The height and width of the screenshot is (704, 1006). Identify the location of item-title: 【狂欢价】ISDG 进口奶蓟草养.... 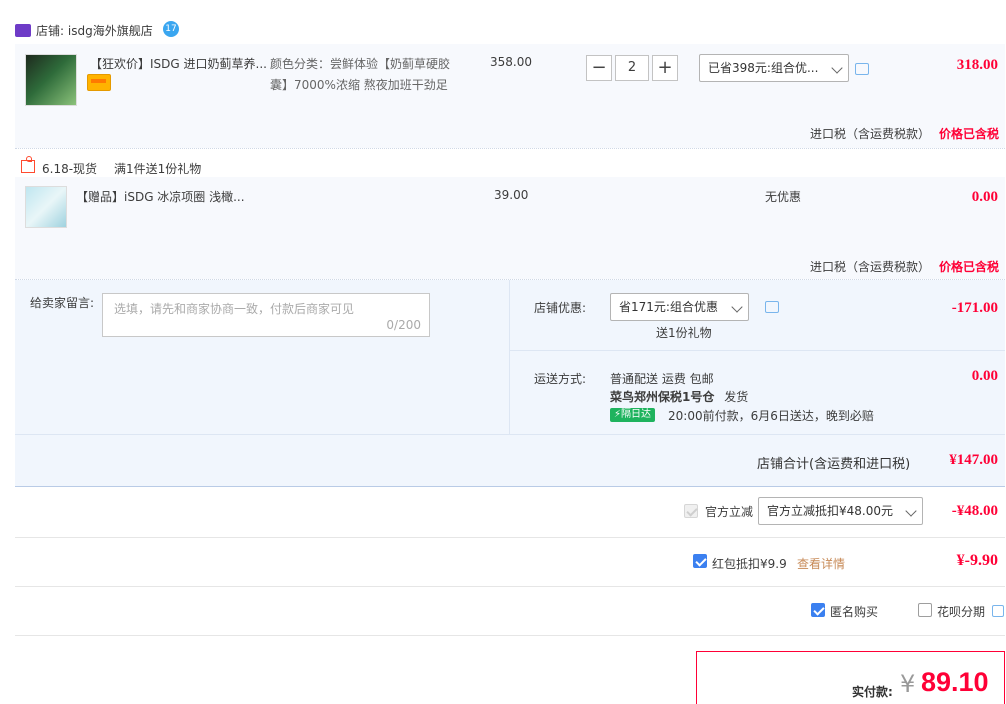
(180, 63).